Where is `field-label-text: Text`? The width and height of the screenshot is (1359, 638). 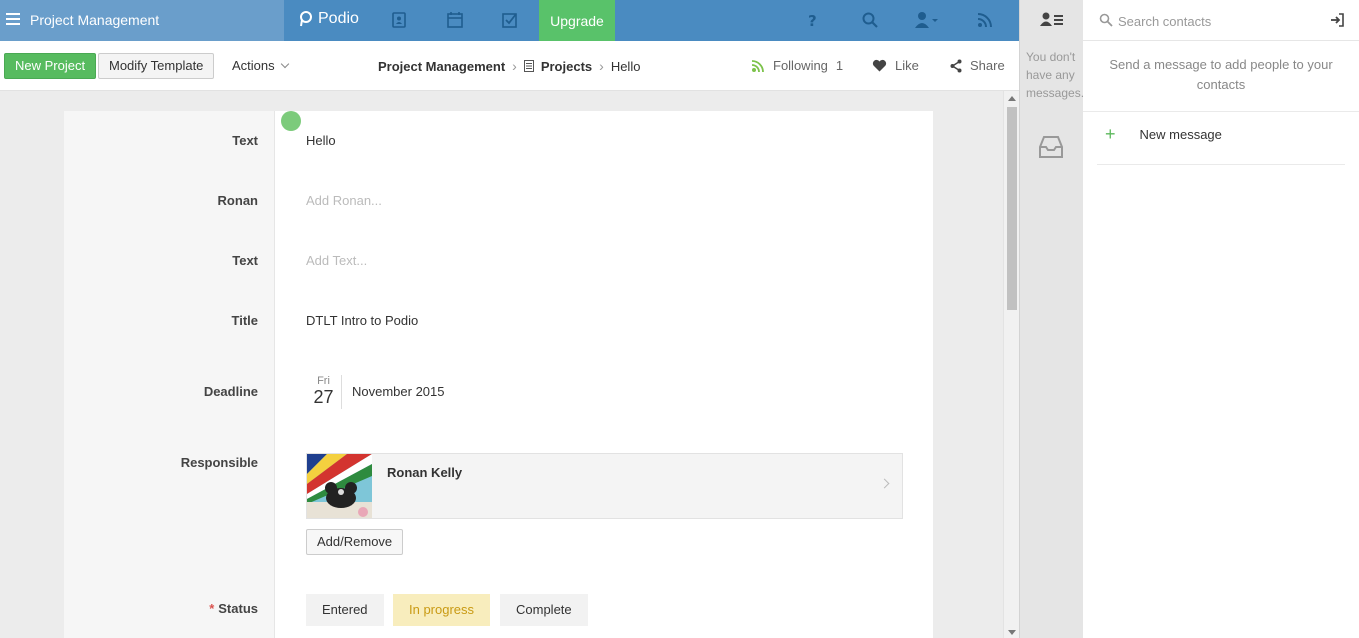 field-label-text: Text is located at coordinates (245, 140).